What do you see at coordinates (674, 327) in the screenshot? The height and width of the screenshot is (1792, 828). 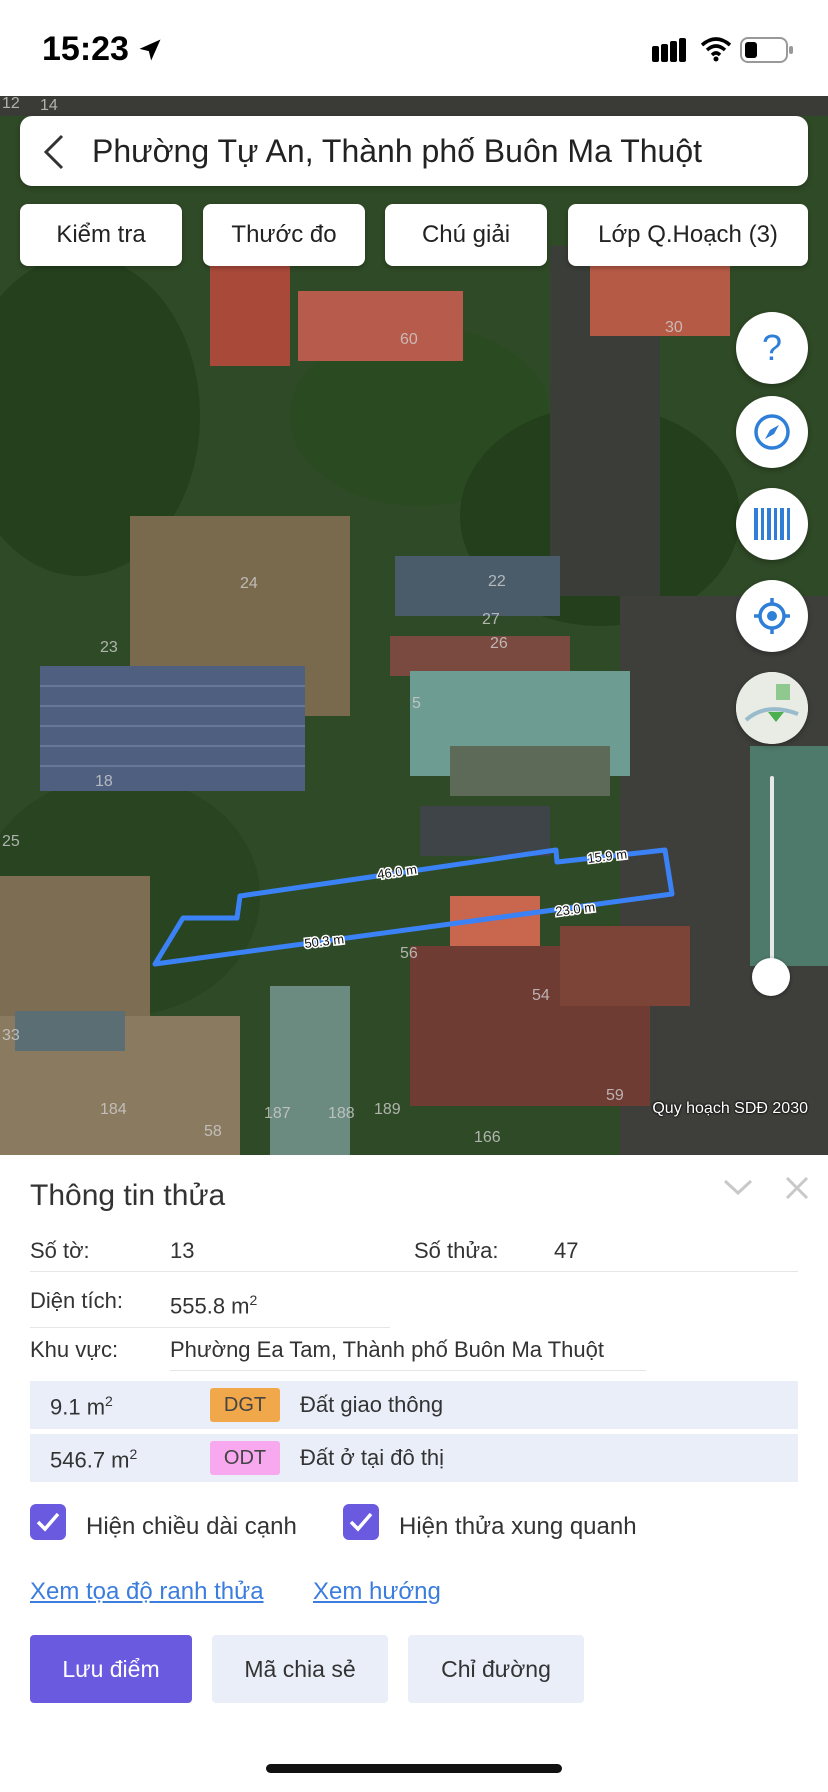 I see `parcel-number: 30` at bounding box center [674, 327].